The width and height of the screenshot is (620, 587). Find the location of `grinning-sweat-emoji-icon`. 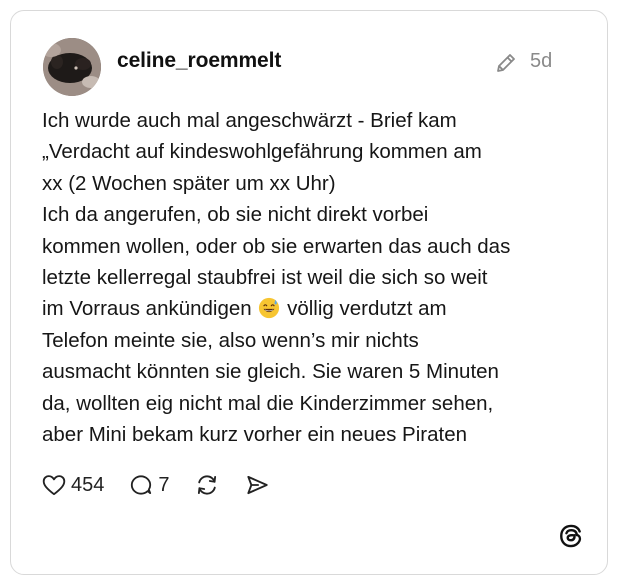

grinning-sweat-emoji-icon is located at coordinates (269, 308).